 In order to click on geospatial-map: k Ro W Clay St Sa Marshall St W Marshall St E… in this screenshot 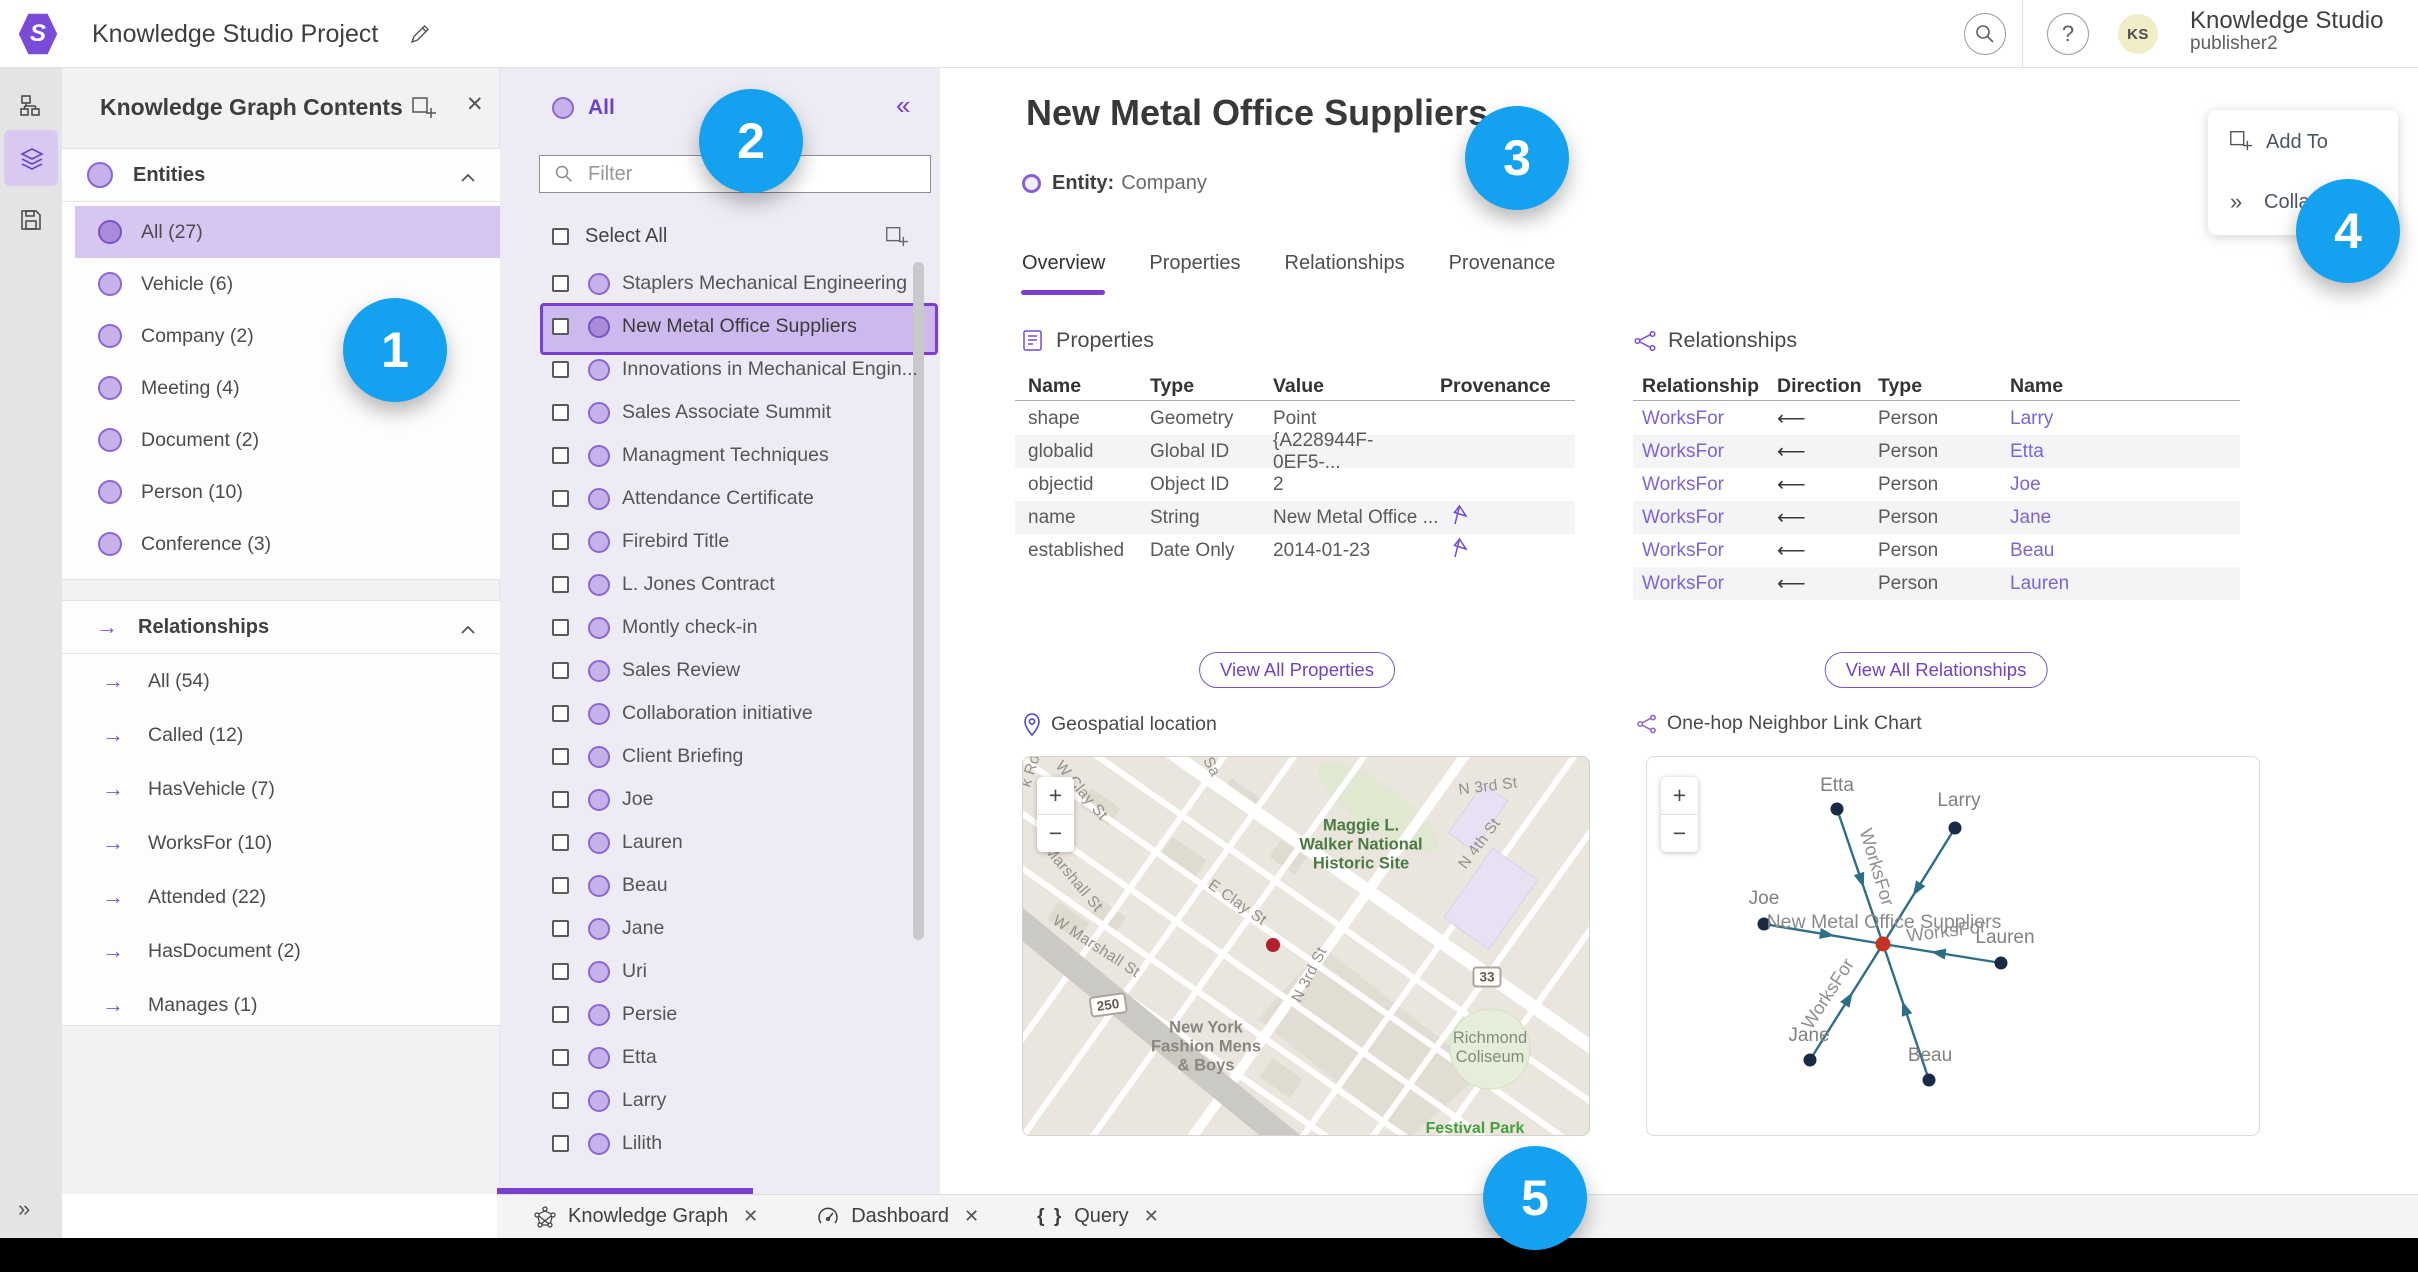, I will do `click(1306, 946)`.